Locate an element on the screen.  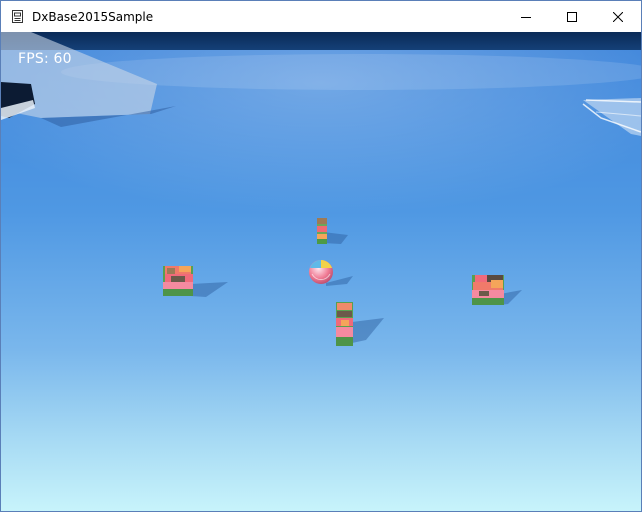
block-stack-north is located at coordinates (322, 231).